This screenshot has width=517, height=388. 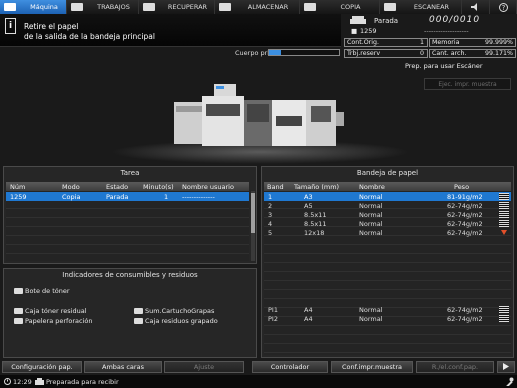 What do you see at coordinates (386, 42) in the screenshot?
I see `cont-orig-box: Cont.Orig. 1` at bounding box center [386, 42].